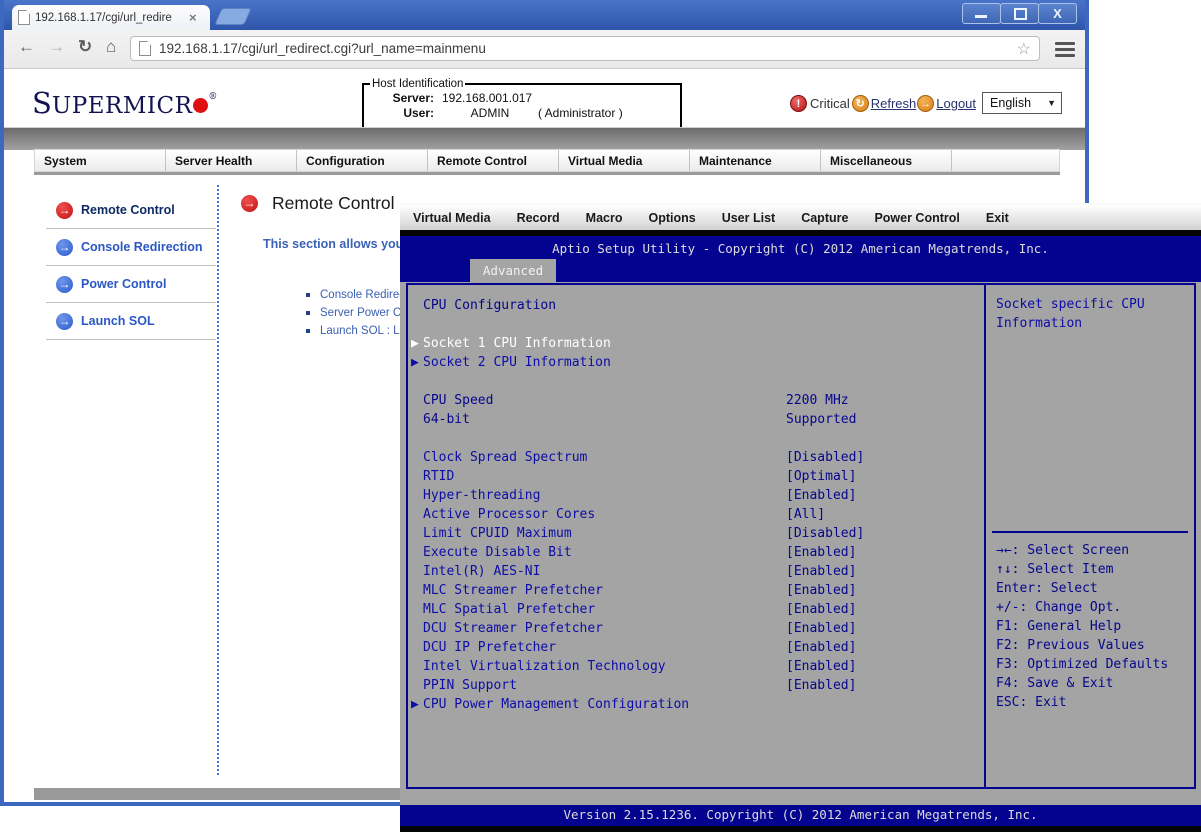 The width and height of the screenshot is (1201, 832). I want to click on sidebar-item-remote-control: → Remote Control, so click(136, 210).